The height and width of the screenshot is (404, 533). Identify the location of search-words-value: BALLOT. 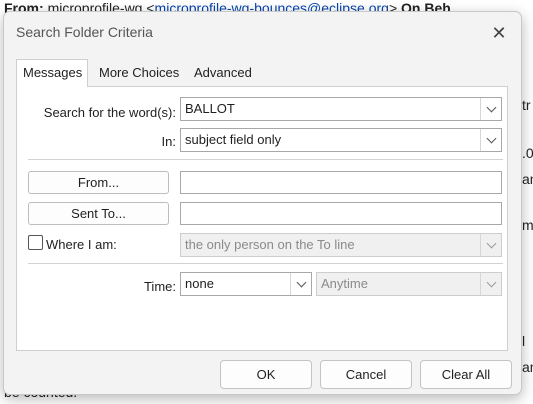
(210, 108).